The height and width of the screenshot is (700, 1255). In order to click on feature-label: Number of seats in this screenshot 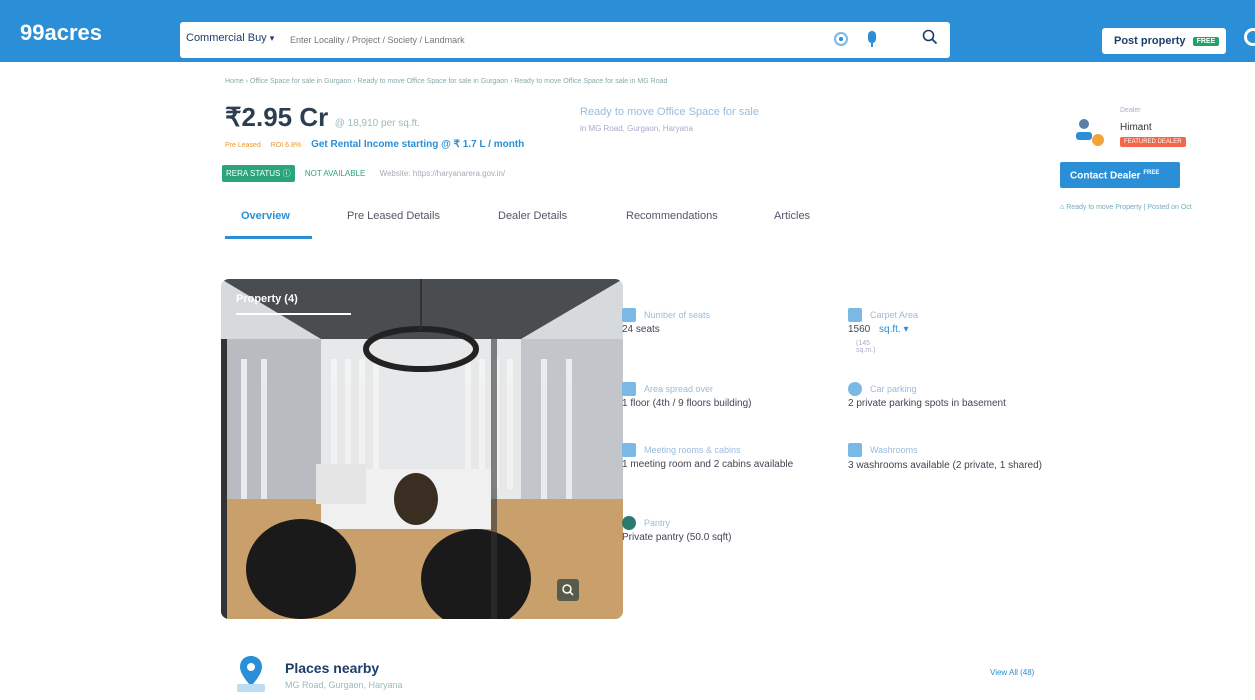, I will do `click(677, 315)`.